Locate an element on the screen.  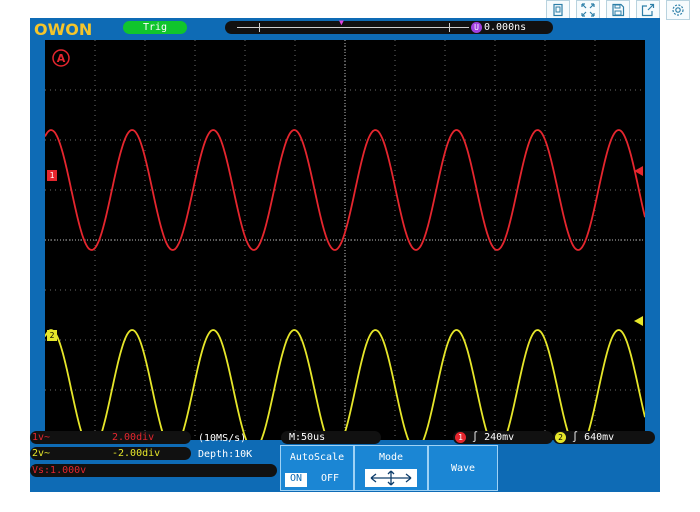
autoscale-button: AutoScale ON OFF is located at coordinates (317, 468).